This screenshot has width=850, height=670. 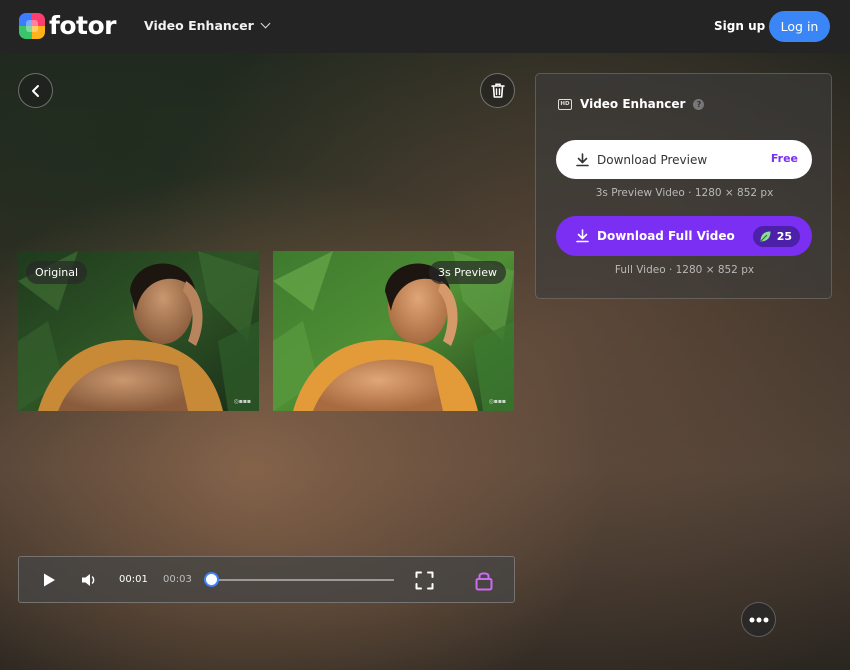 I want to click on credit-count: 25, so click(x=784, y=236).